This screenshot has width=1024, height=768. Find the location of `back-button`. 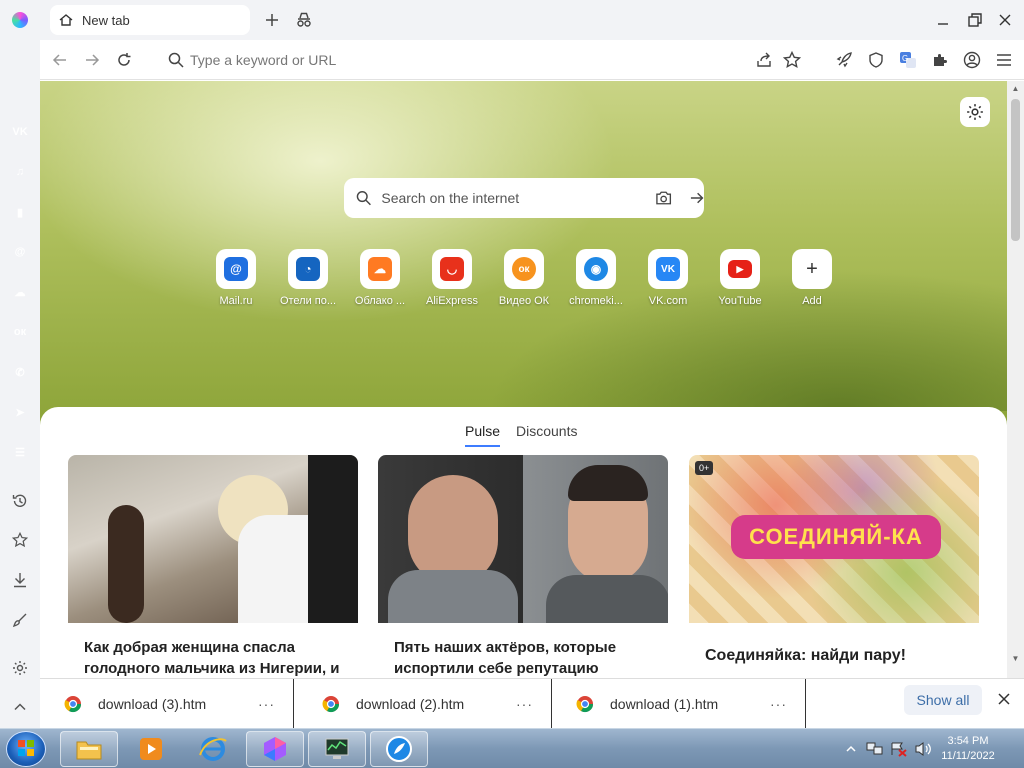

back-button is located at coordinates (60, 60).